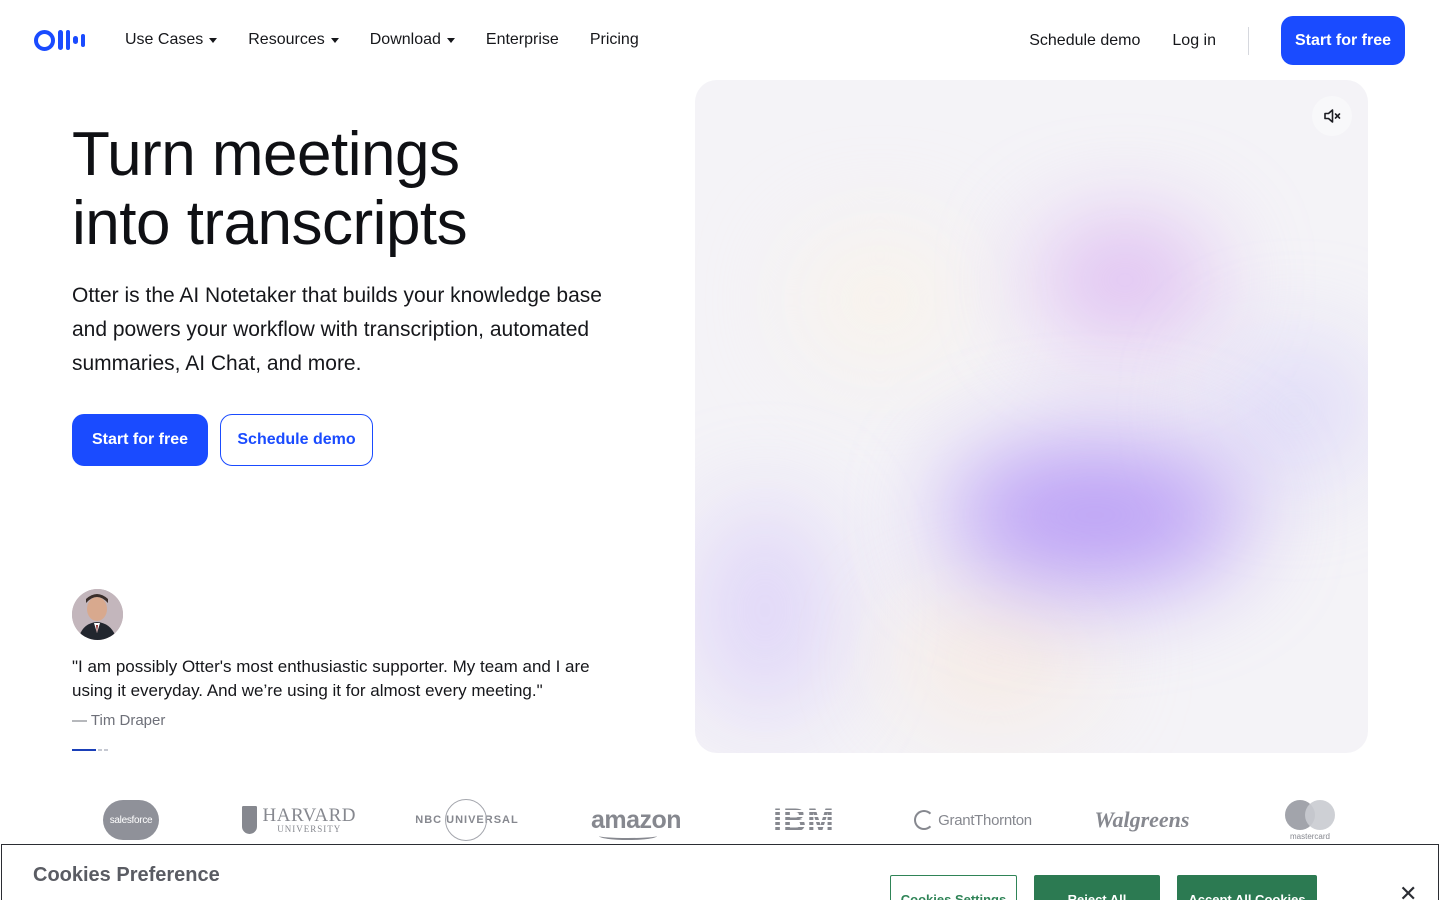  I want to click on grant-thornton-logo: GrantThornton, so click(973, 820).